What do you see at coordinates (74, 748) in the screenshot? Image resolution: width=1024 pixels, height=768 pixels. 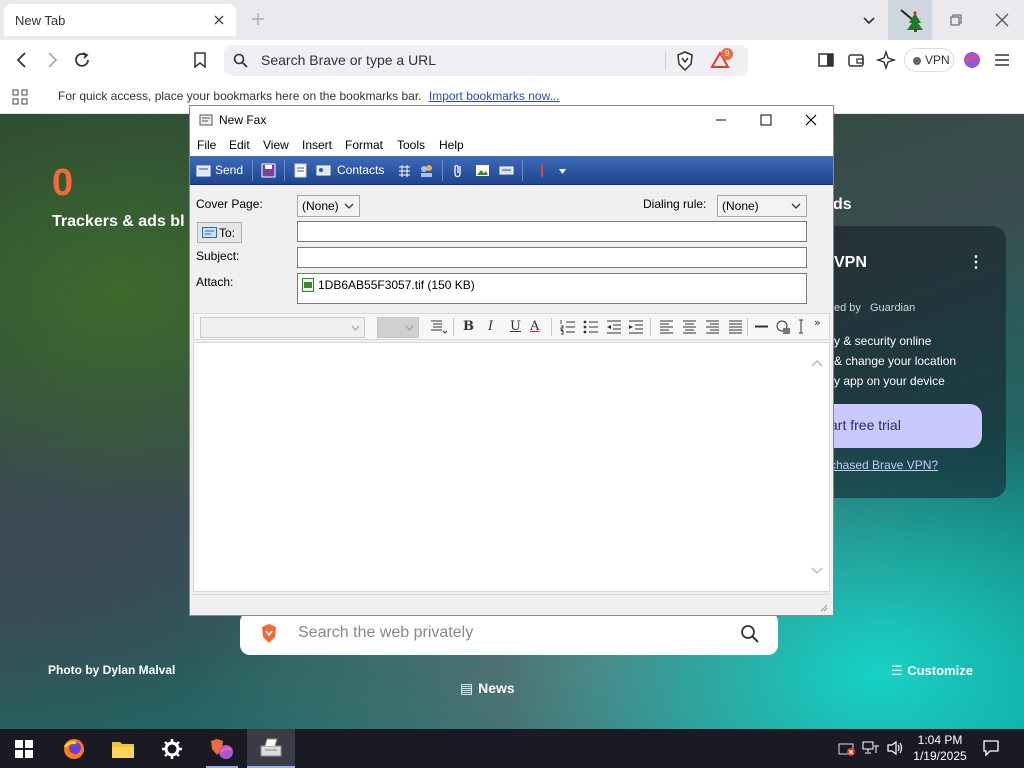 I see `firefox-taskbar-button` at bounding box center [74, 748].